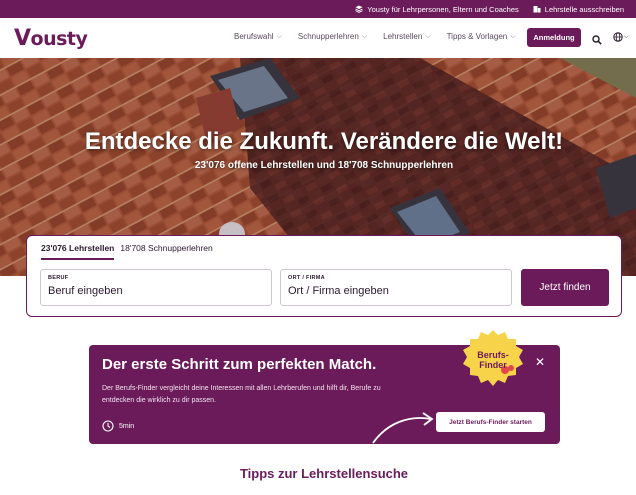 This screenshot has height=495, width=636. I want to click on find-button: Jetzt finden, so click(565, 287).